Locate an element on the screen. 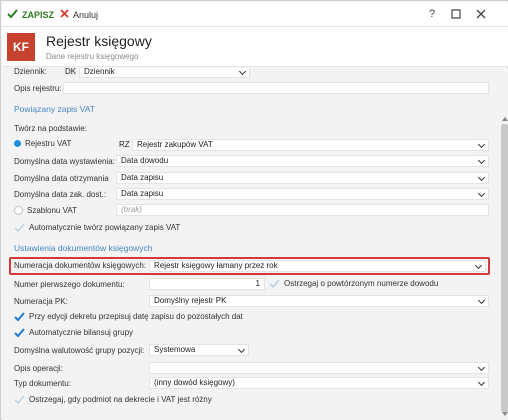  numeracja-pk-select: Domyślny rejestr PK is located at coordinates (319, 301).